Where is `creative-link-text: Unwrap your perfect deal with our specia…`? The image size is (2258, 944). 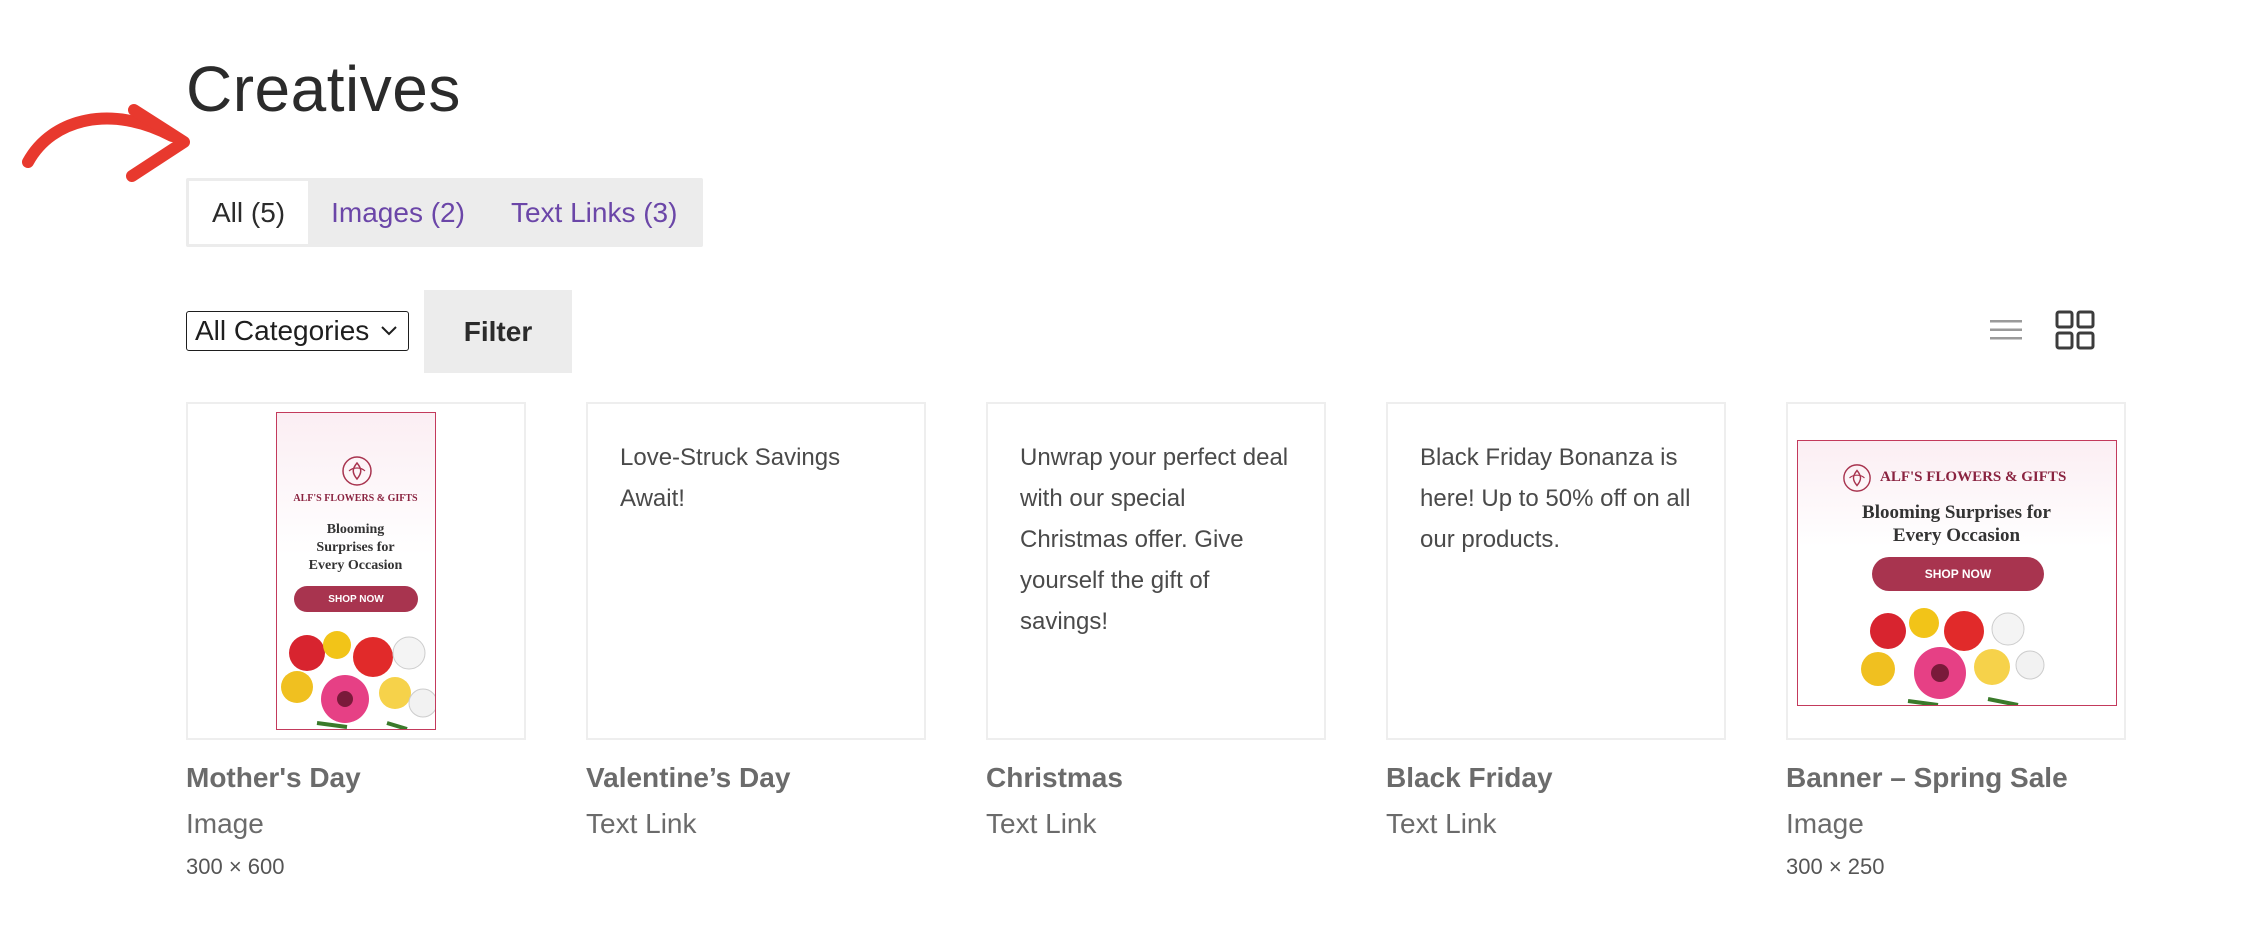
creative-link-text: Unwrap your perfect deal with our specia… is located at coordinates (1154, 539).